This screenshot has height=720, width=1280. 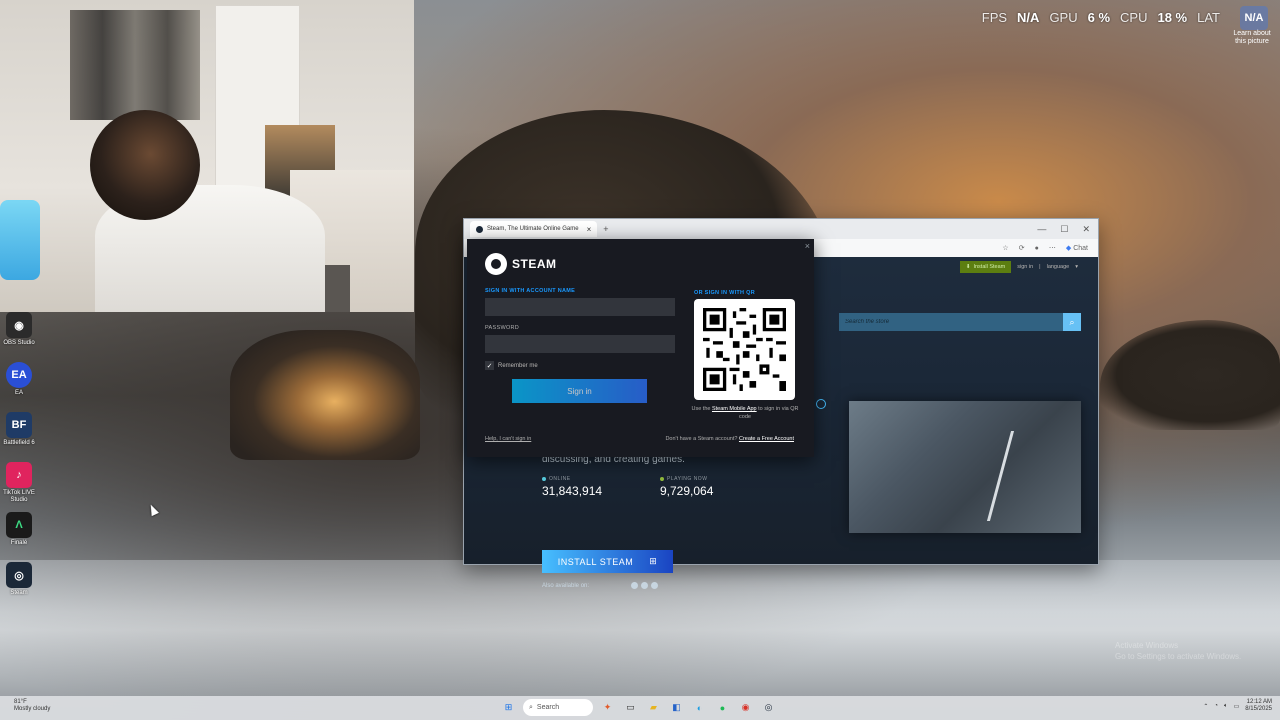 I want to click on desktop-icon-steam: ◎ Steam, so click(x=19, y=587).